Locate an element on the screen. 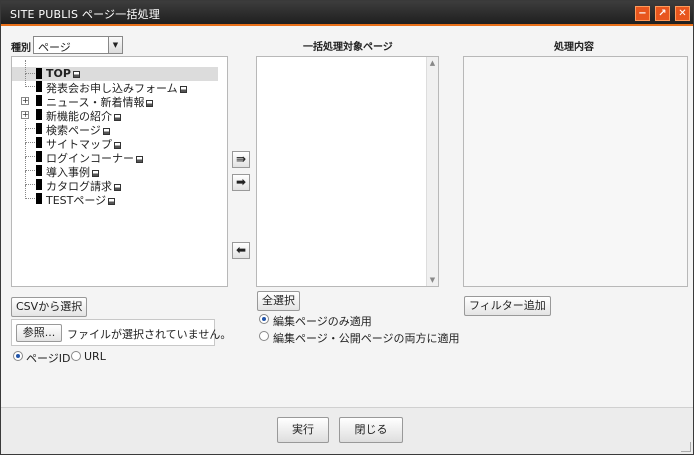 This screenshot has width=694, height=455. resize-grip-icon is located at coordinates (686, 447).